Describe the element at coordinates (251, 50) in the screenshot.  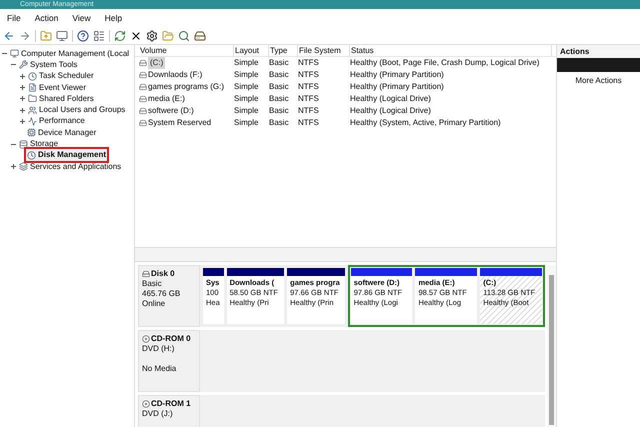
I see `column-header: Layout` at that location.